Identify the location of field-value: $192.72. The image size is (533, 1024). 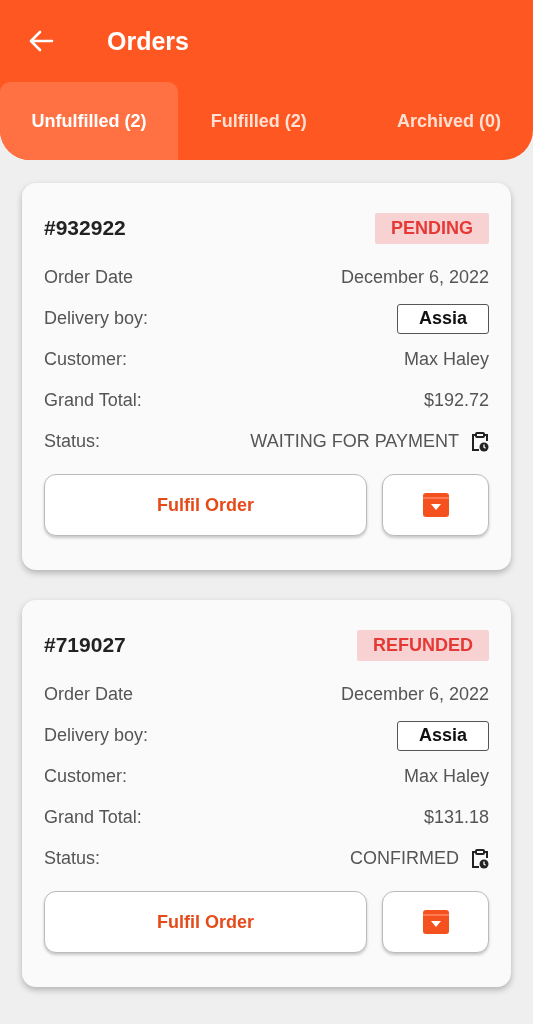
(456, 400).